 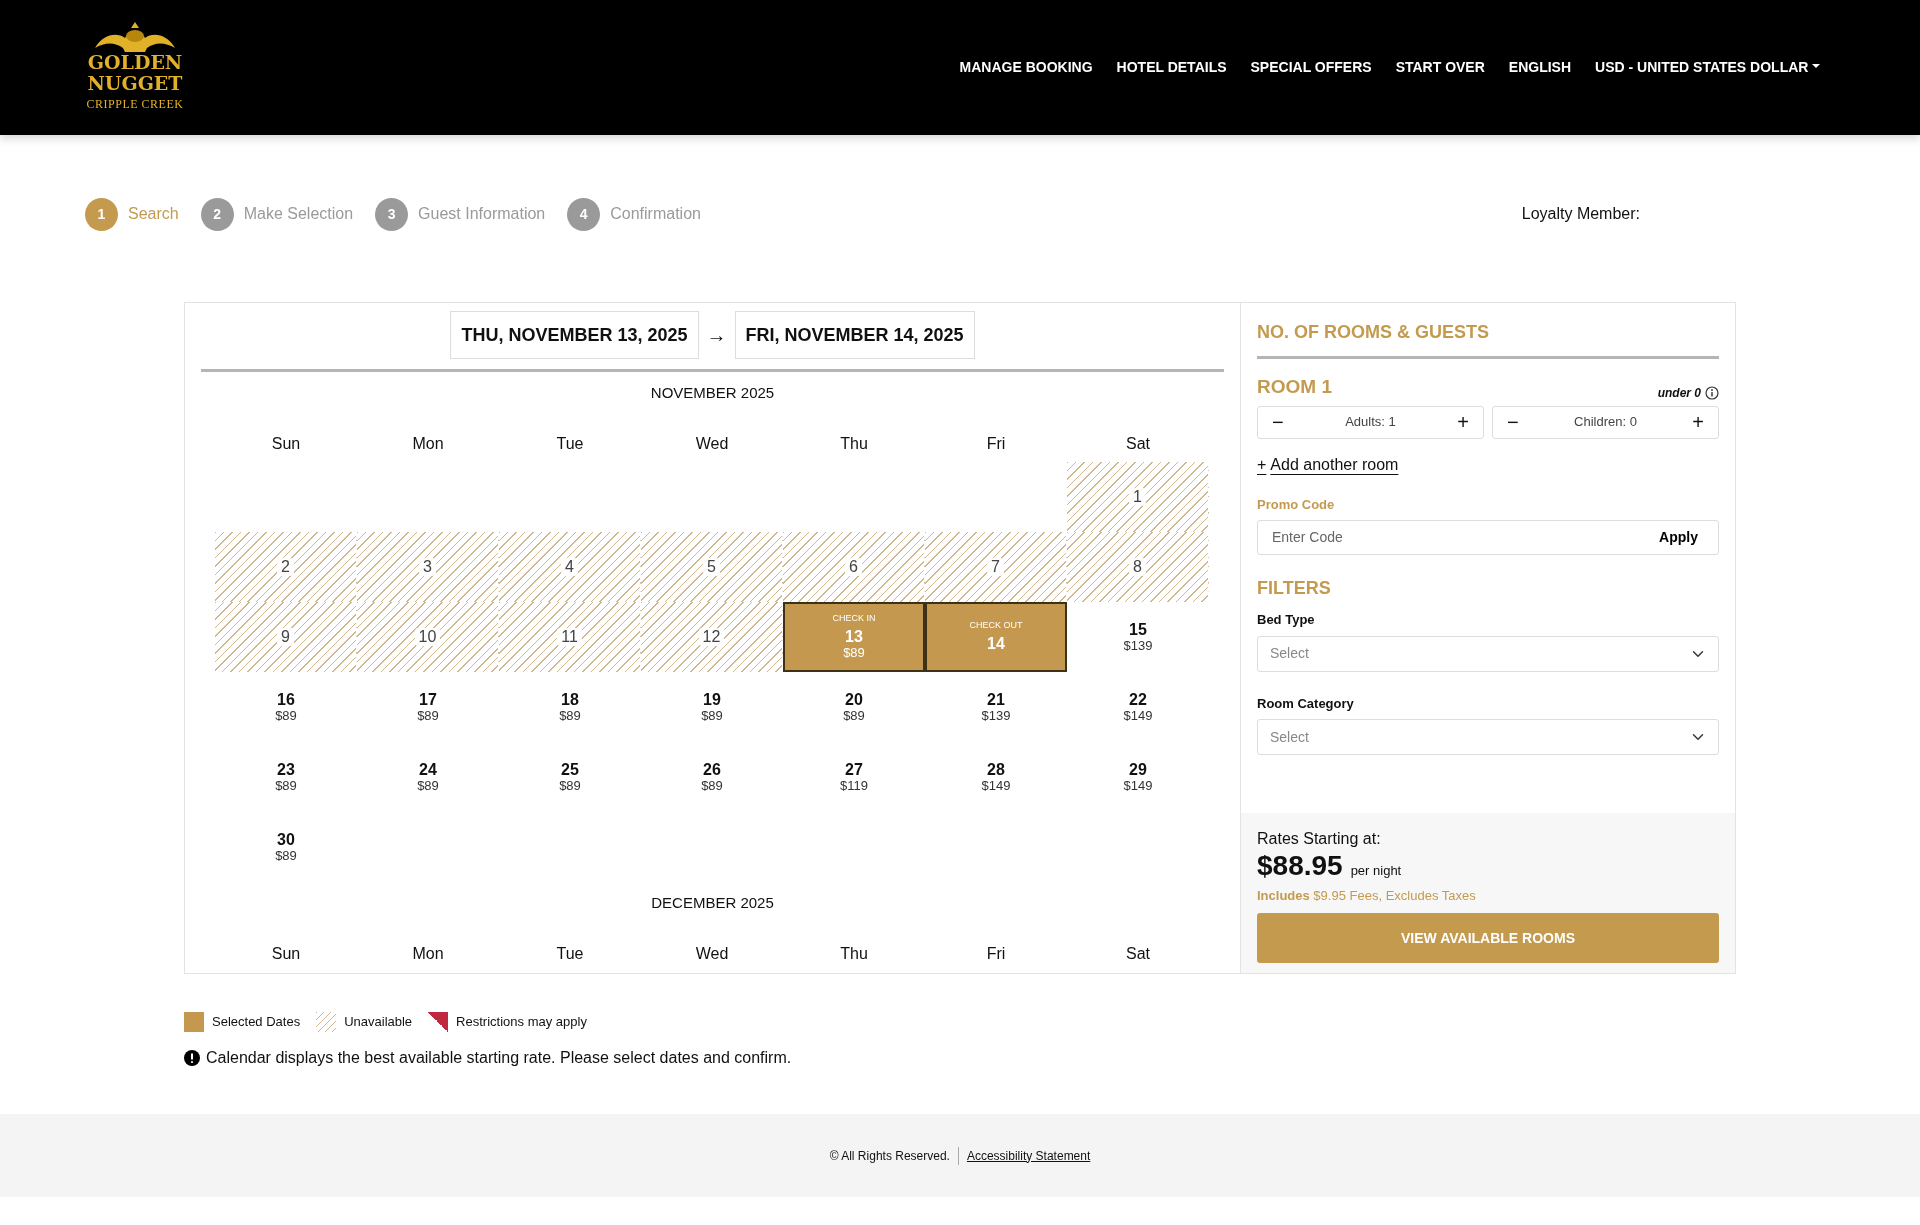 I want to click on legend-label: Unavailable, so click(x=378, y=1022).